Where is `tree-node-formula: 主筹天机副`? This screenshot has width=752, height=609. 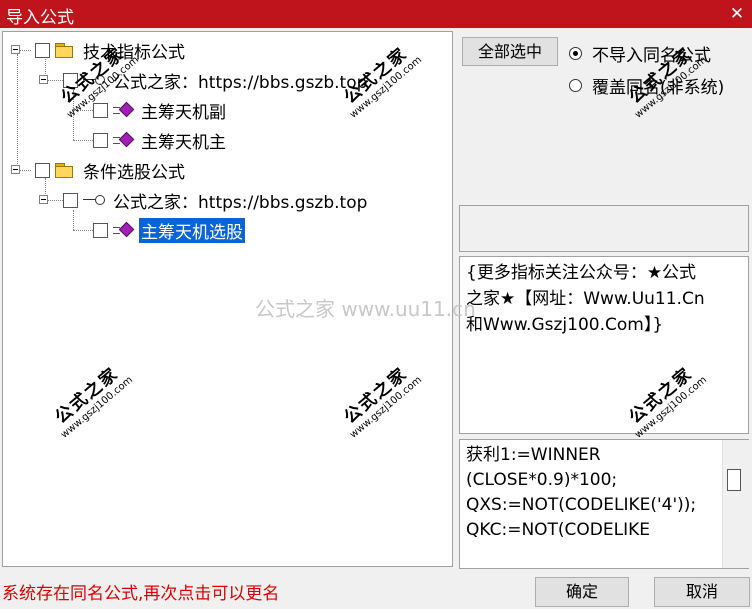 tree-node-formula: 主筹天机副 is located at coordinates (160, 110).